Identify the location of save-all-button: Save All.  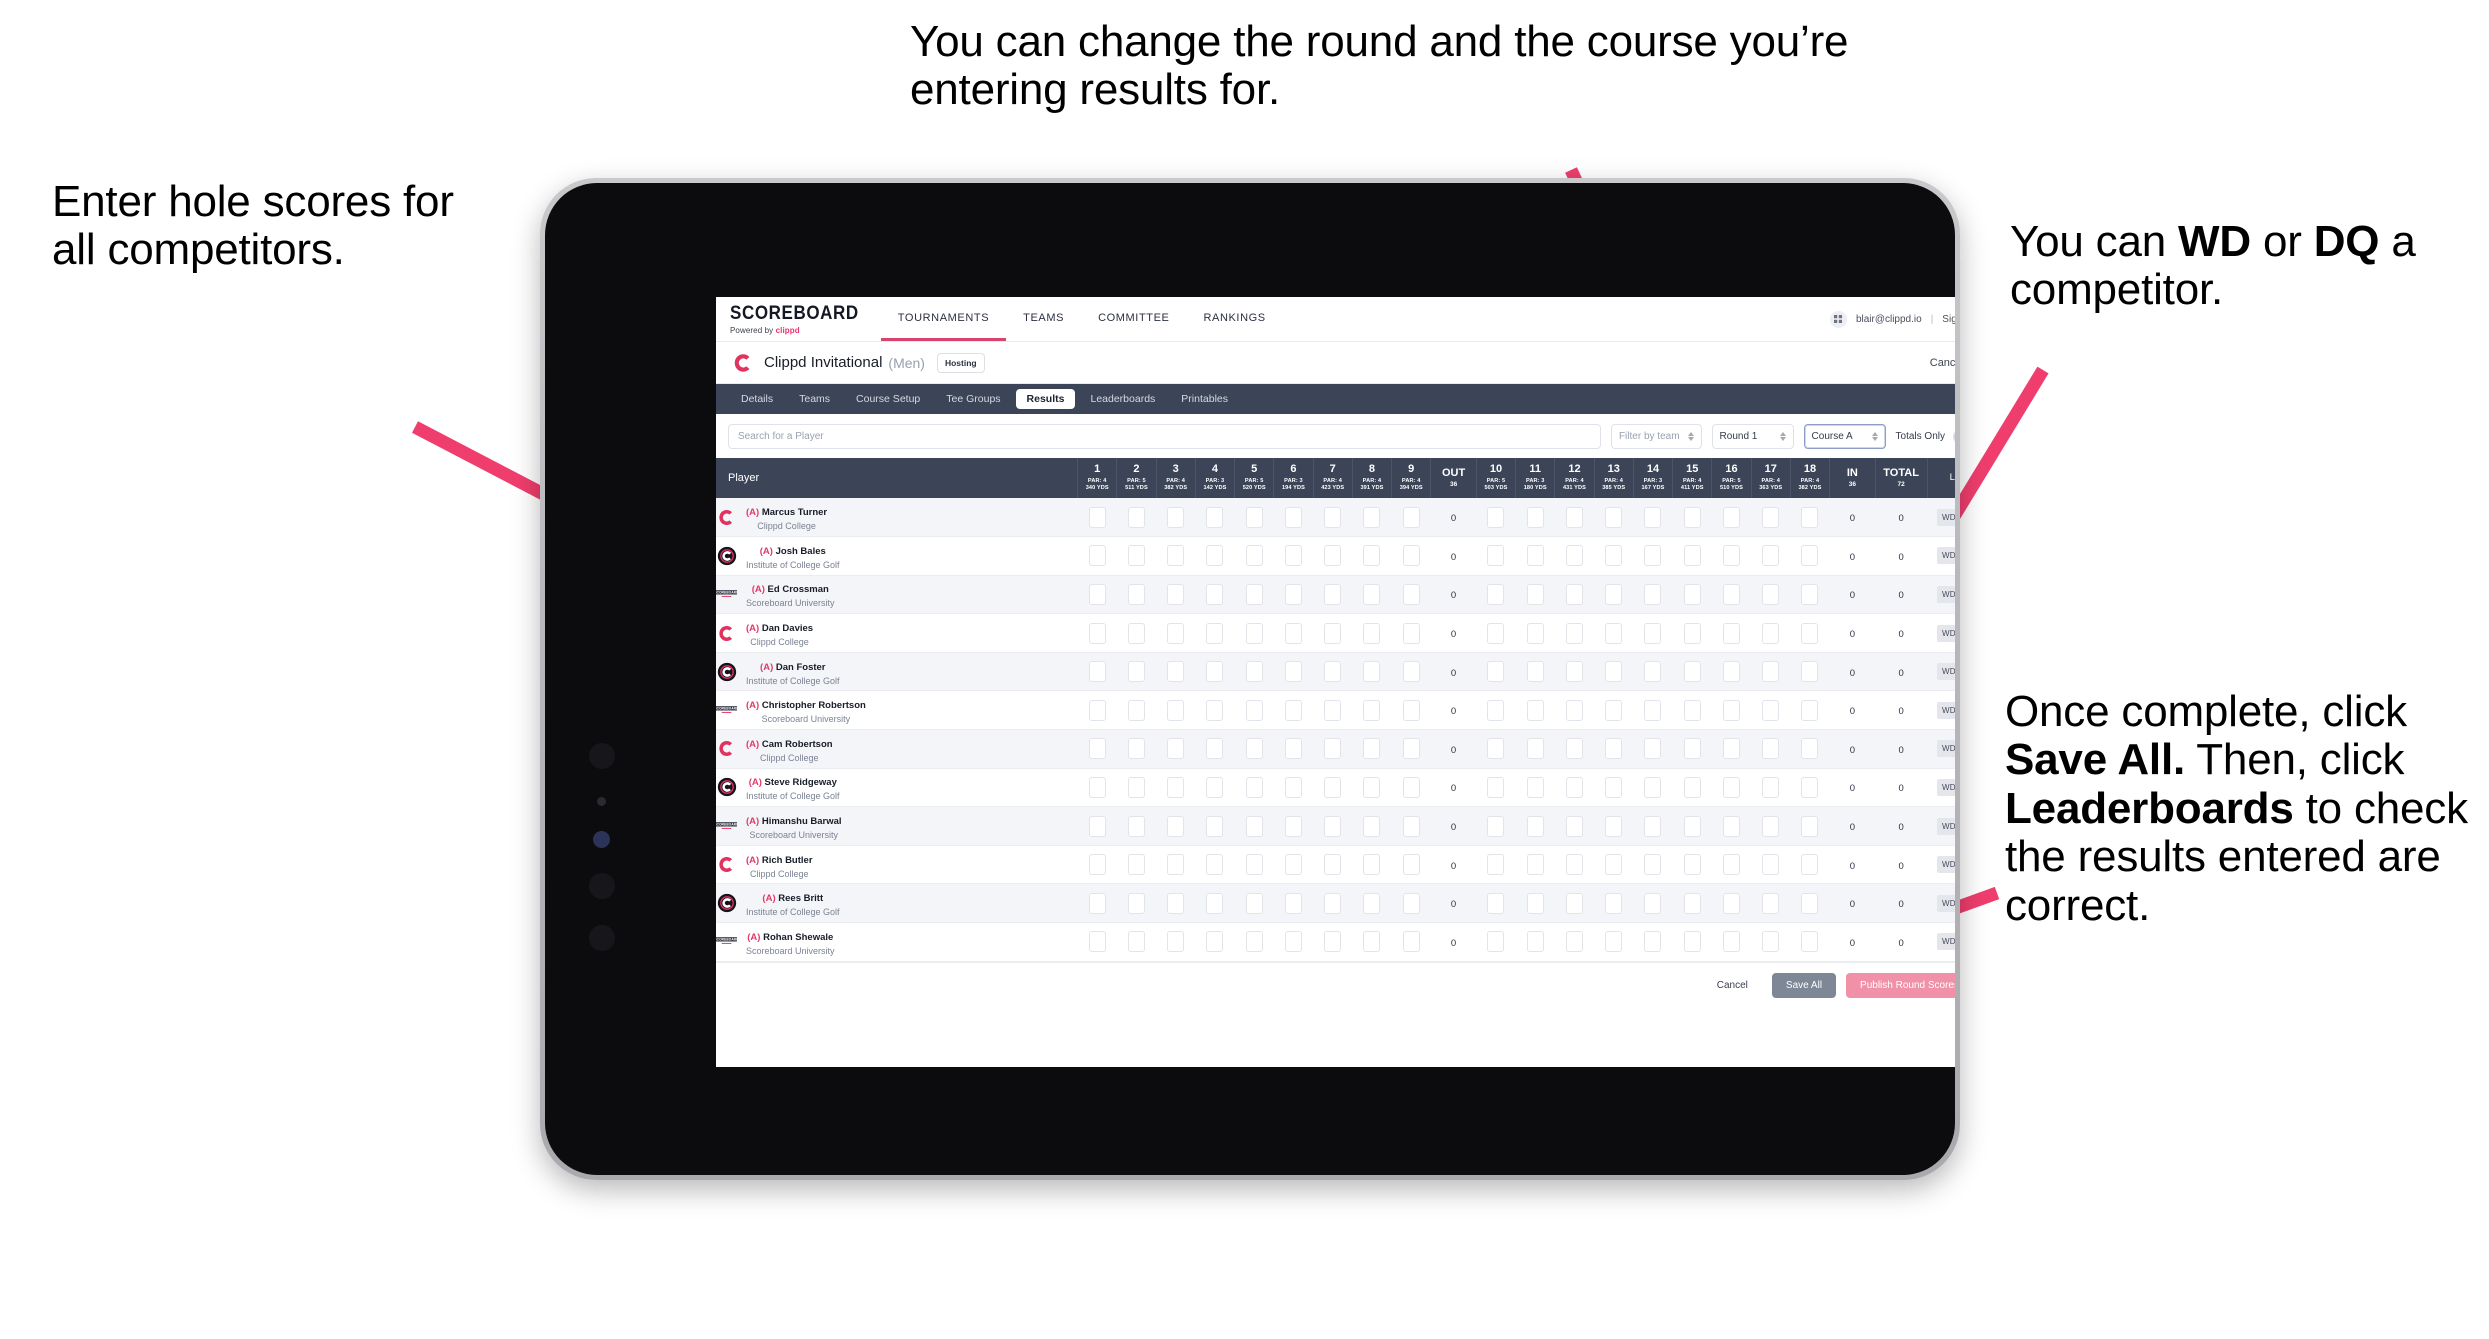
(1804, 985).